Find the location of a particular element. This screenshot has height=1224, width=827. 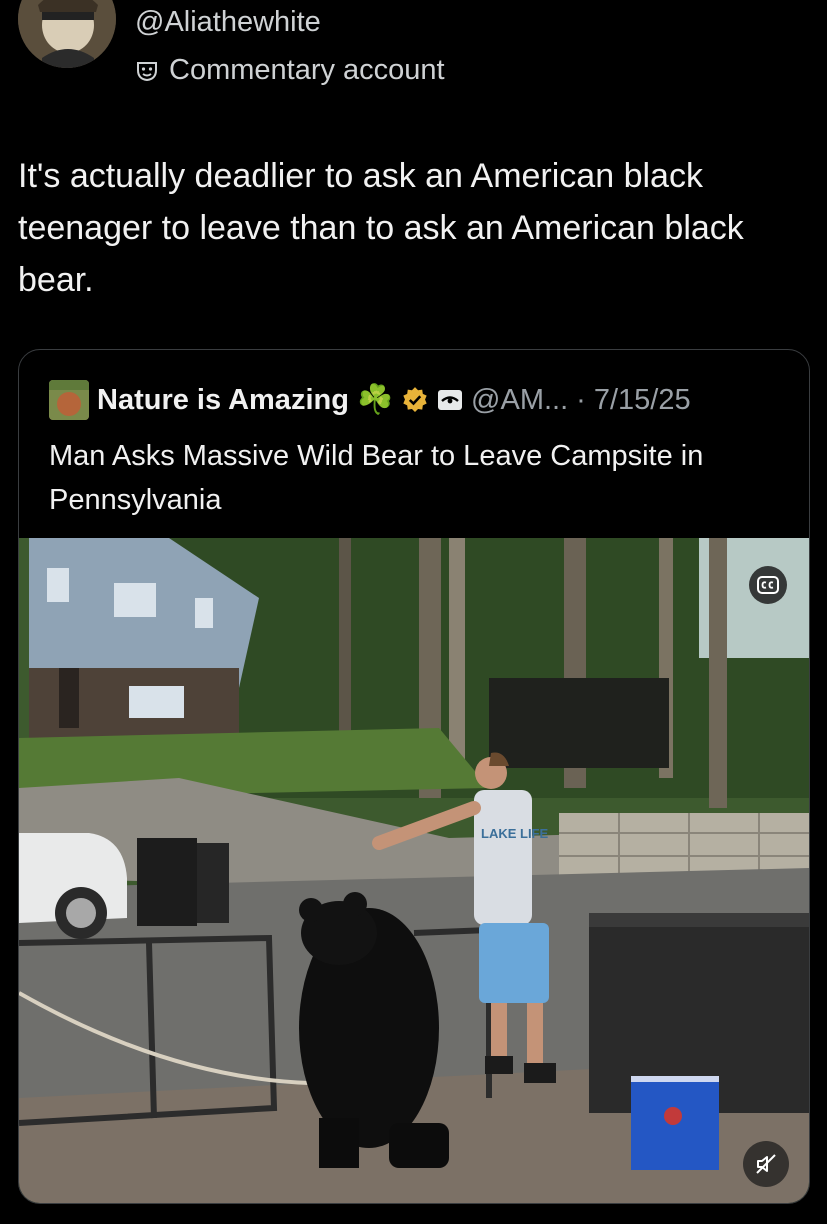

muted-speaker-icon is located at coordinates (766, 1164).